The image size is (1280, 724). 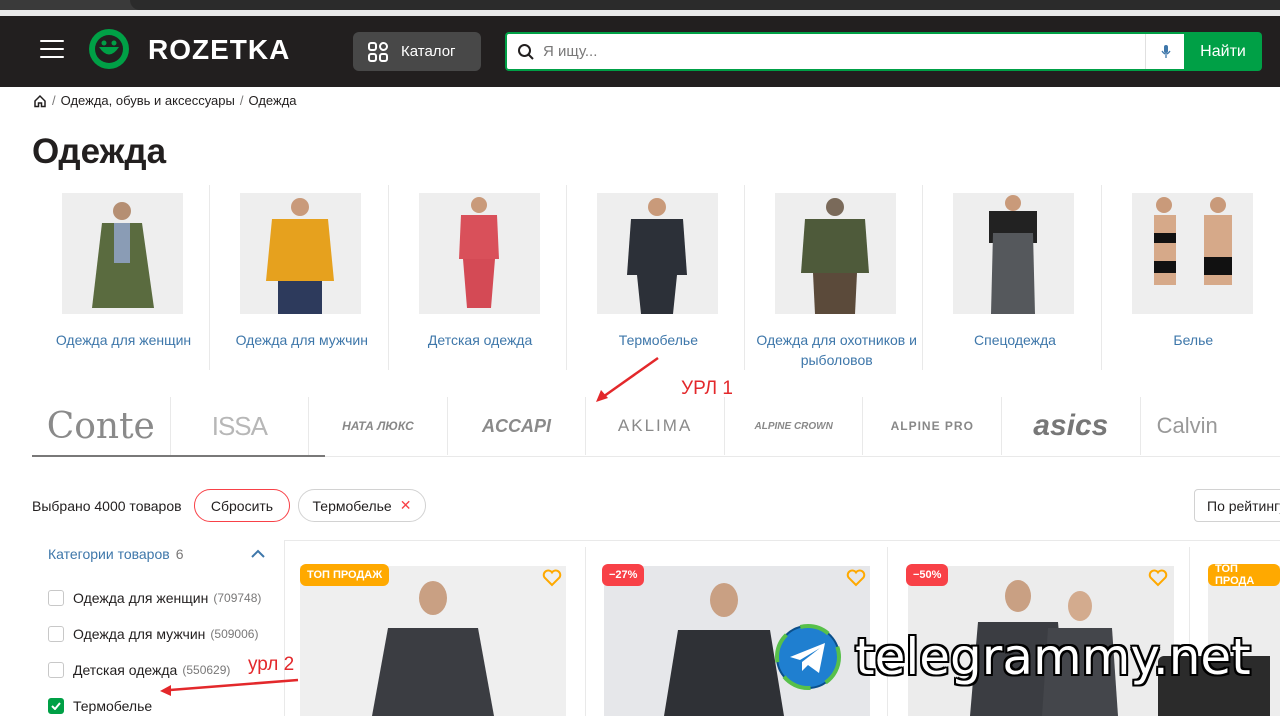 What do you see at coordinates (707, 388) in the screenshot?
I see `annotation-url1: УРЛ 1` at bounding box center [707, 388].